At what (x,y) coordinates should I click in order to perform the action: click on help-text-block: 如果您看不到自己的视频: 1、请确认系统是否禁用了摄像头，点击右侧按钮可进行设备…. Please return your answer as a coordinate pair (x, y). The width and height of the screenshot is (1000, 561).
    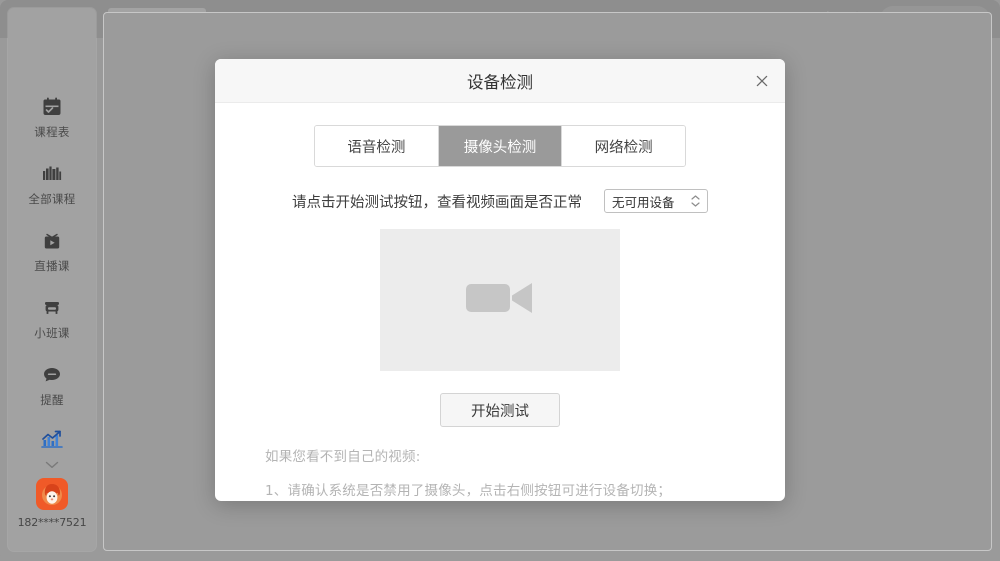
    Looking at the image, I should click on (525, 473).